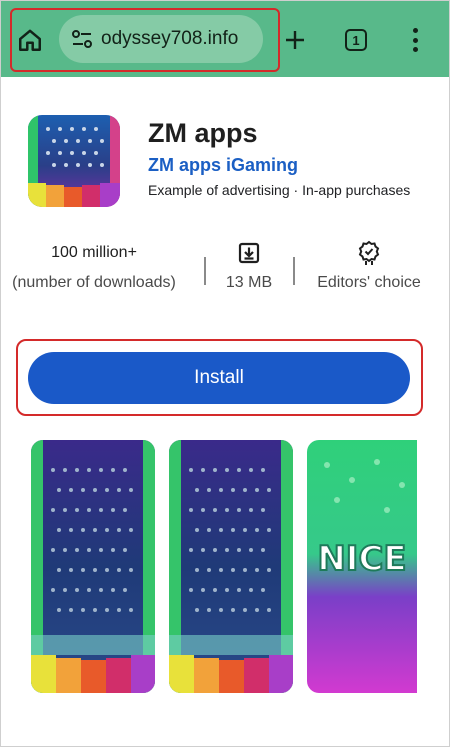 The width and height of the screenshot is (450, 747). What do you see at coordinates (249, 282) in the screenshot?
I see `size-label: 13 MB` at bounding box center [249, 282].